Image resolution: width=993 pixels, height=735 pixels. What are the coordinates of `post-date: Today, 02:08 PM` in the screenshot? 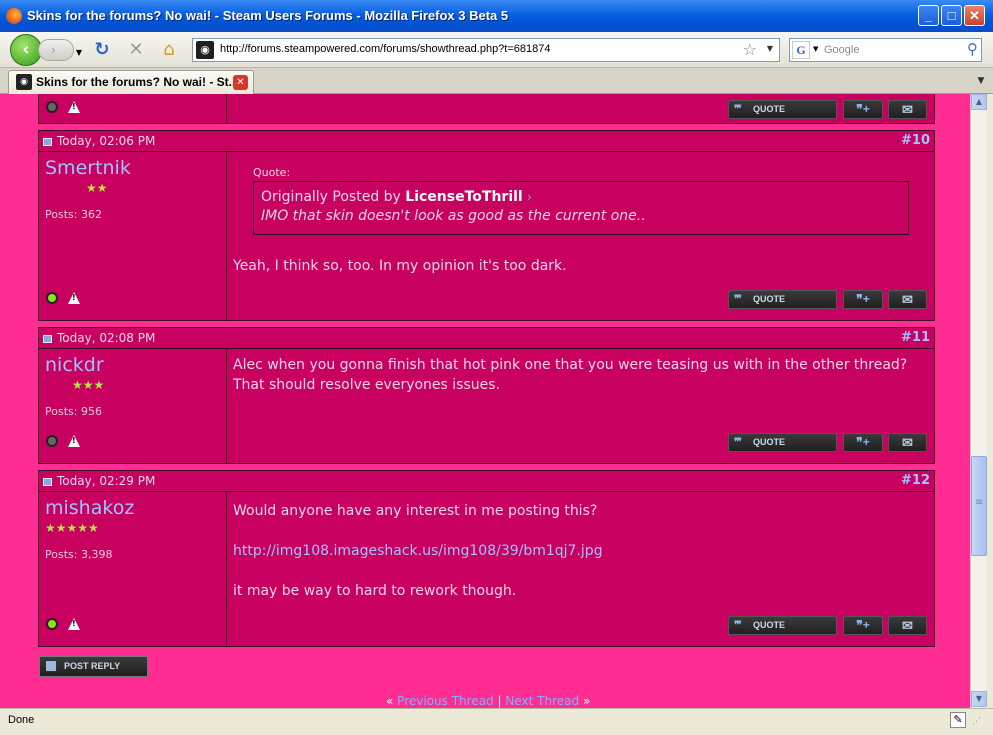 It's located at (106, 338).